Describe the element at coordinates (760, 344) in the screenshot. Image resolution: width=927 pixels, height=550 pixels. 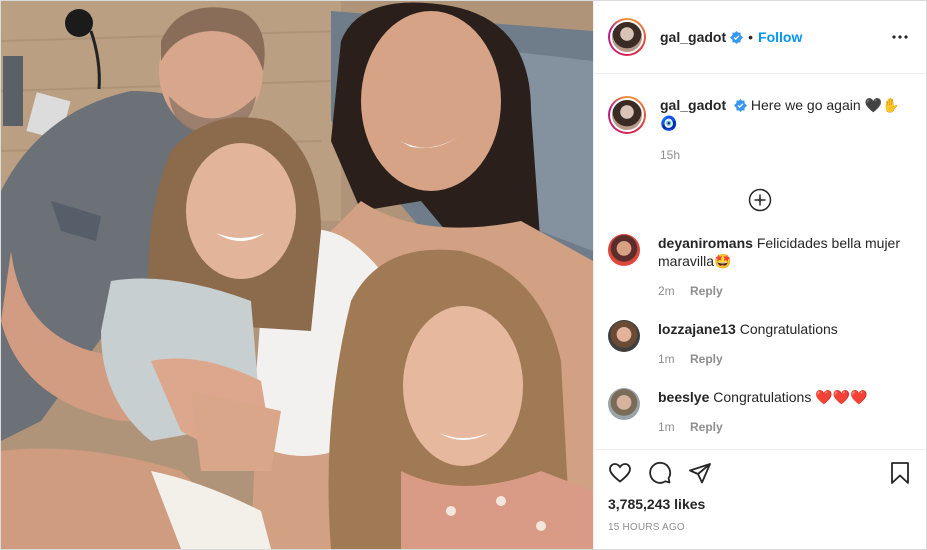
I see `comment-item: lozzajane13 Congratulations 1m Reply` at that location.